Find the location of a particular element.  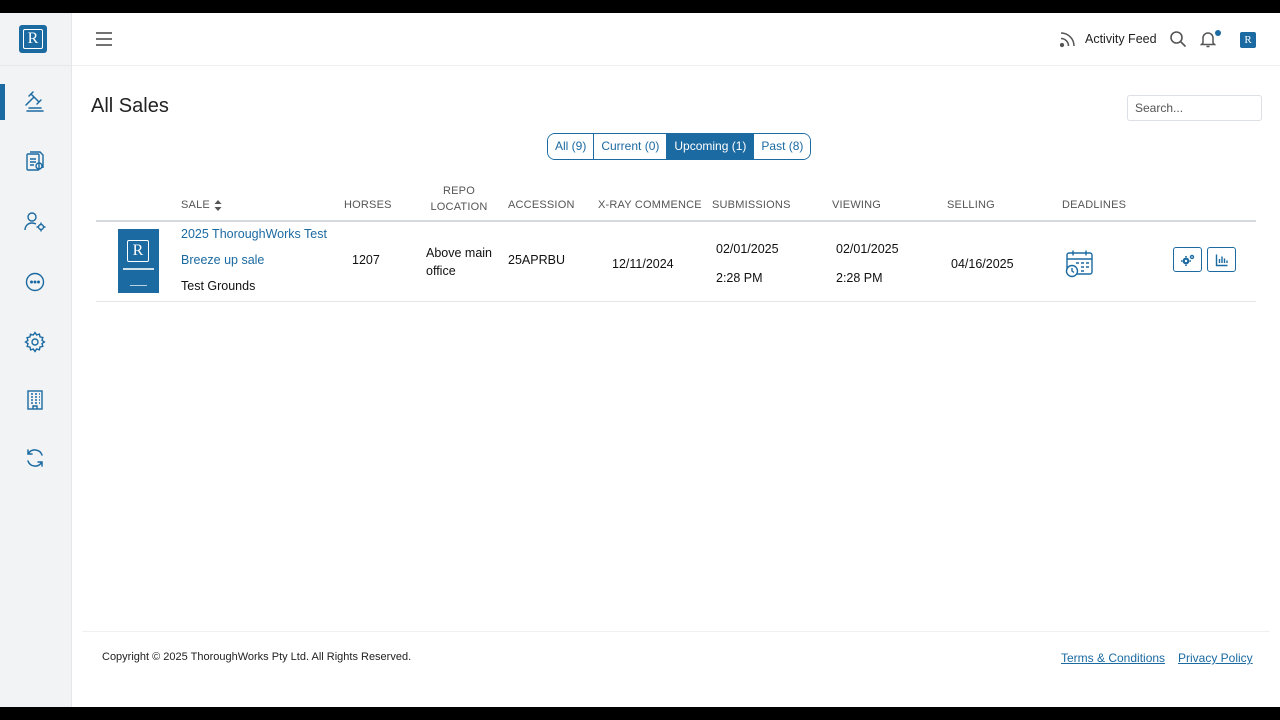

sidebar-item-buildings is located at coordinates (35, 400).